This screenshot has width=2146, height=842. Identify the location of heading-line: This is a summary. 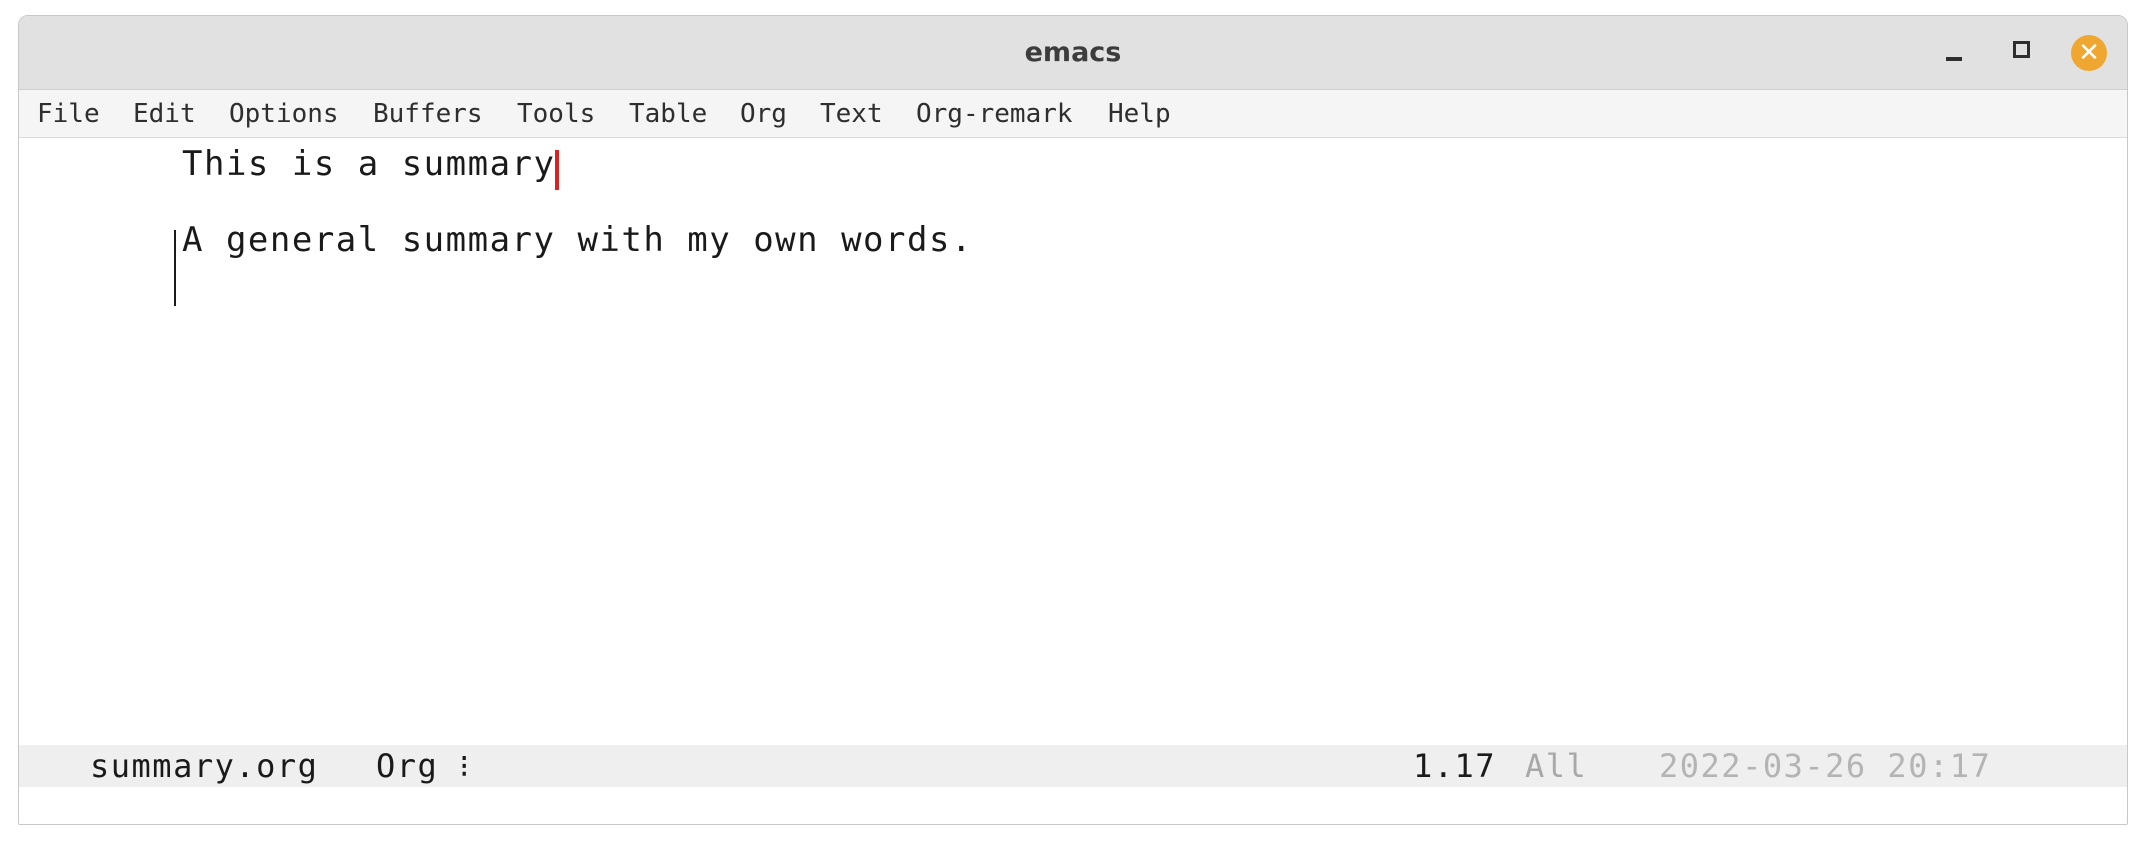
(369, 164).